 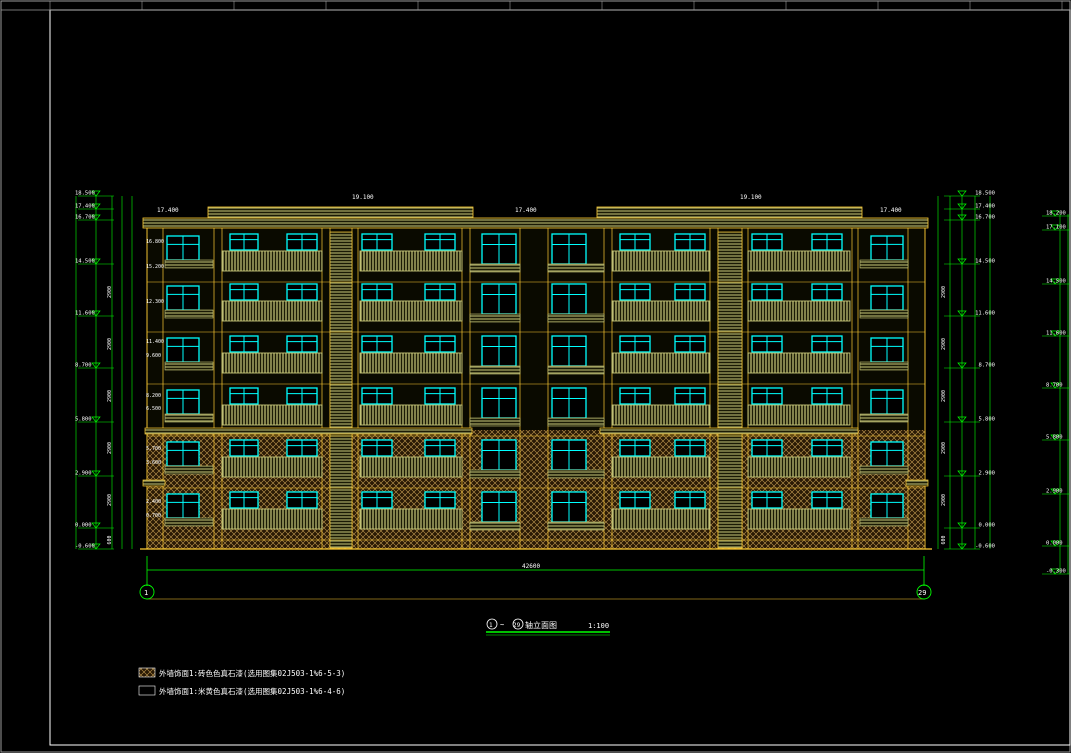 What do you see at coordinates (155, 267) in the screenshot?
I see `inner-level-label: 15.200` at bounding box center [155, 267].